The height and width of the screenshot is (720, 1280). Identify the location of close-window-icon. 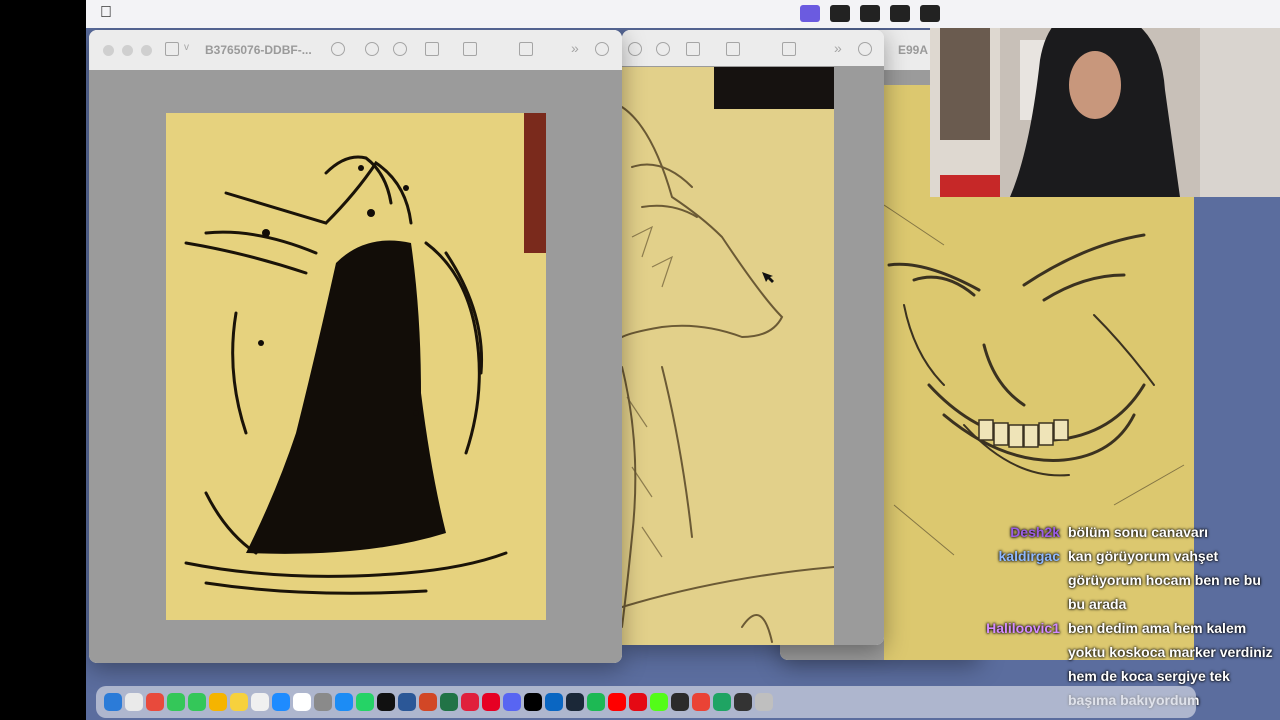
(108, 50).